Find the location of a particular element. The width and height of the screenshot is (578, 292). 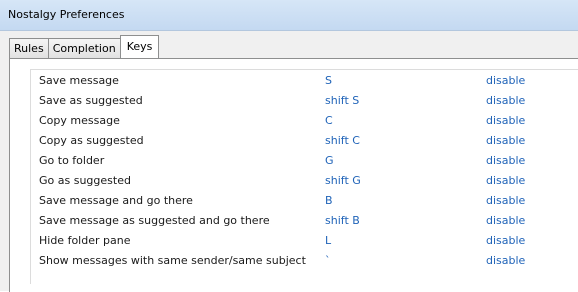

key-assignment: C is located at coordinates (329, 120).